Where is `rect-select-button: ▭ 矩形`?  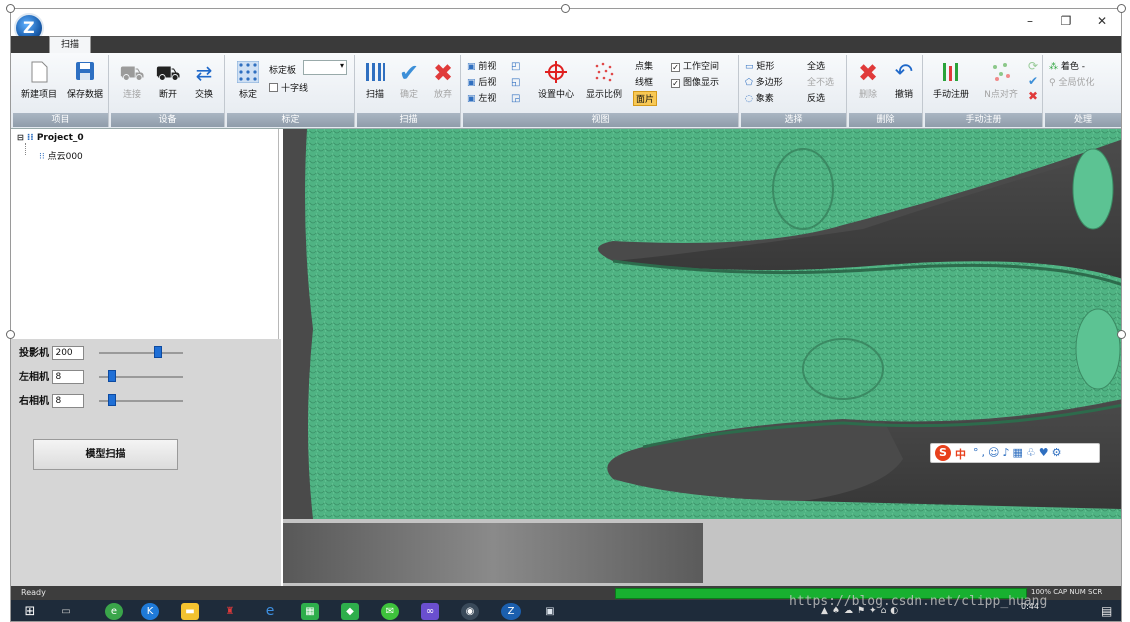 rect-select-button: ▭ 矩形 is located at coordinates (759, 65).